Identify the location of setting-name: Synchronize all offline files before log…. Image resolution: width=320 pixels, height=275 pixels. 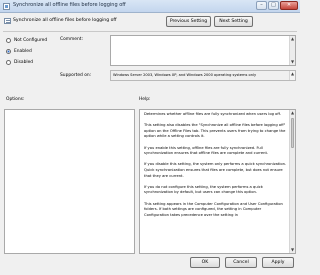
(65, 20).